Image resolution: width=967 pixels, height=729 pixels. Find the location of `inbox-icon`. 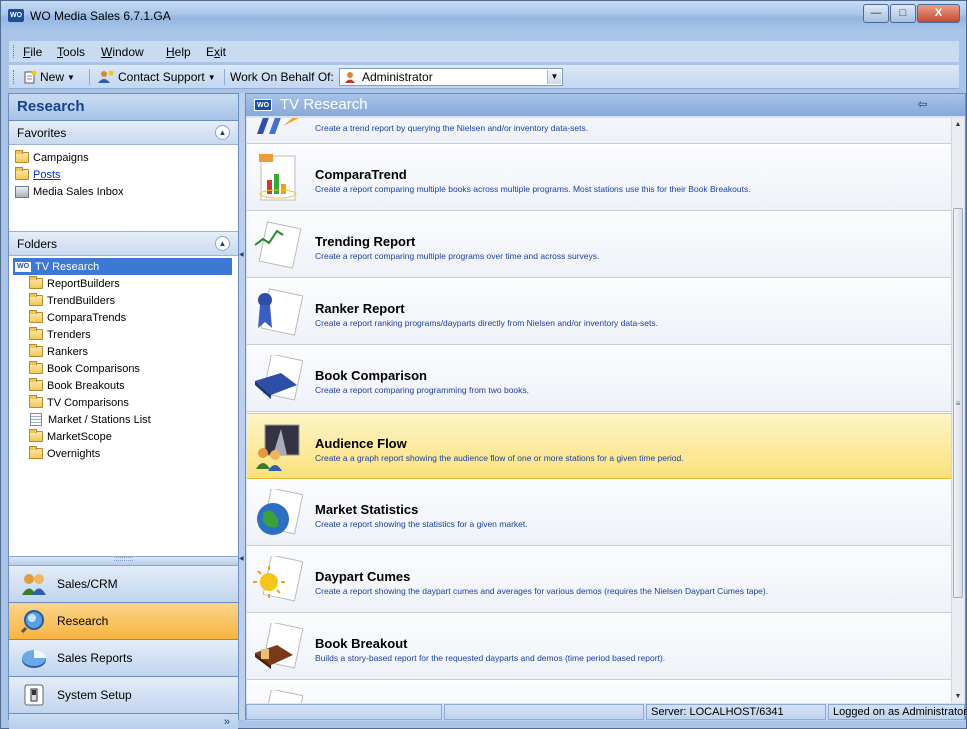

inbox-icon is located at coordinates (22, 191).